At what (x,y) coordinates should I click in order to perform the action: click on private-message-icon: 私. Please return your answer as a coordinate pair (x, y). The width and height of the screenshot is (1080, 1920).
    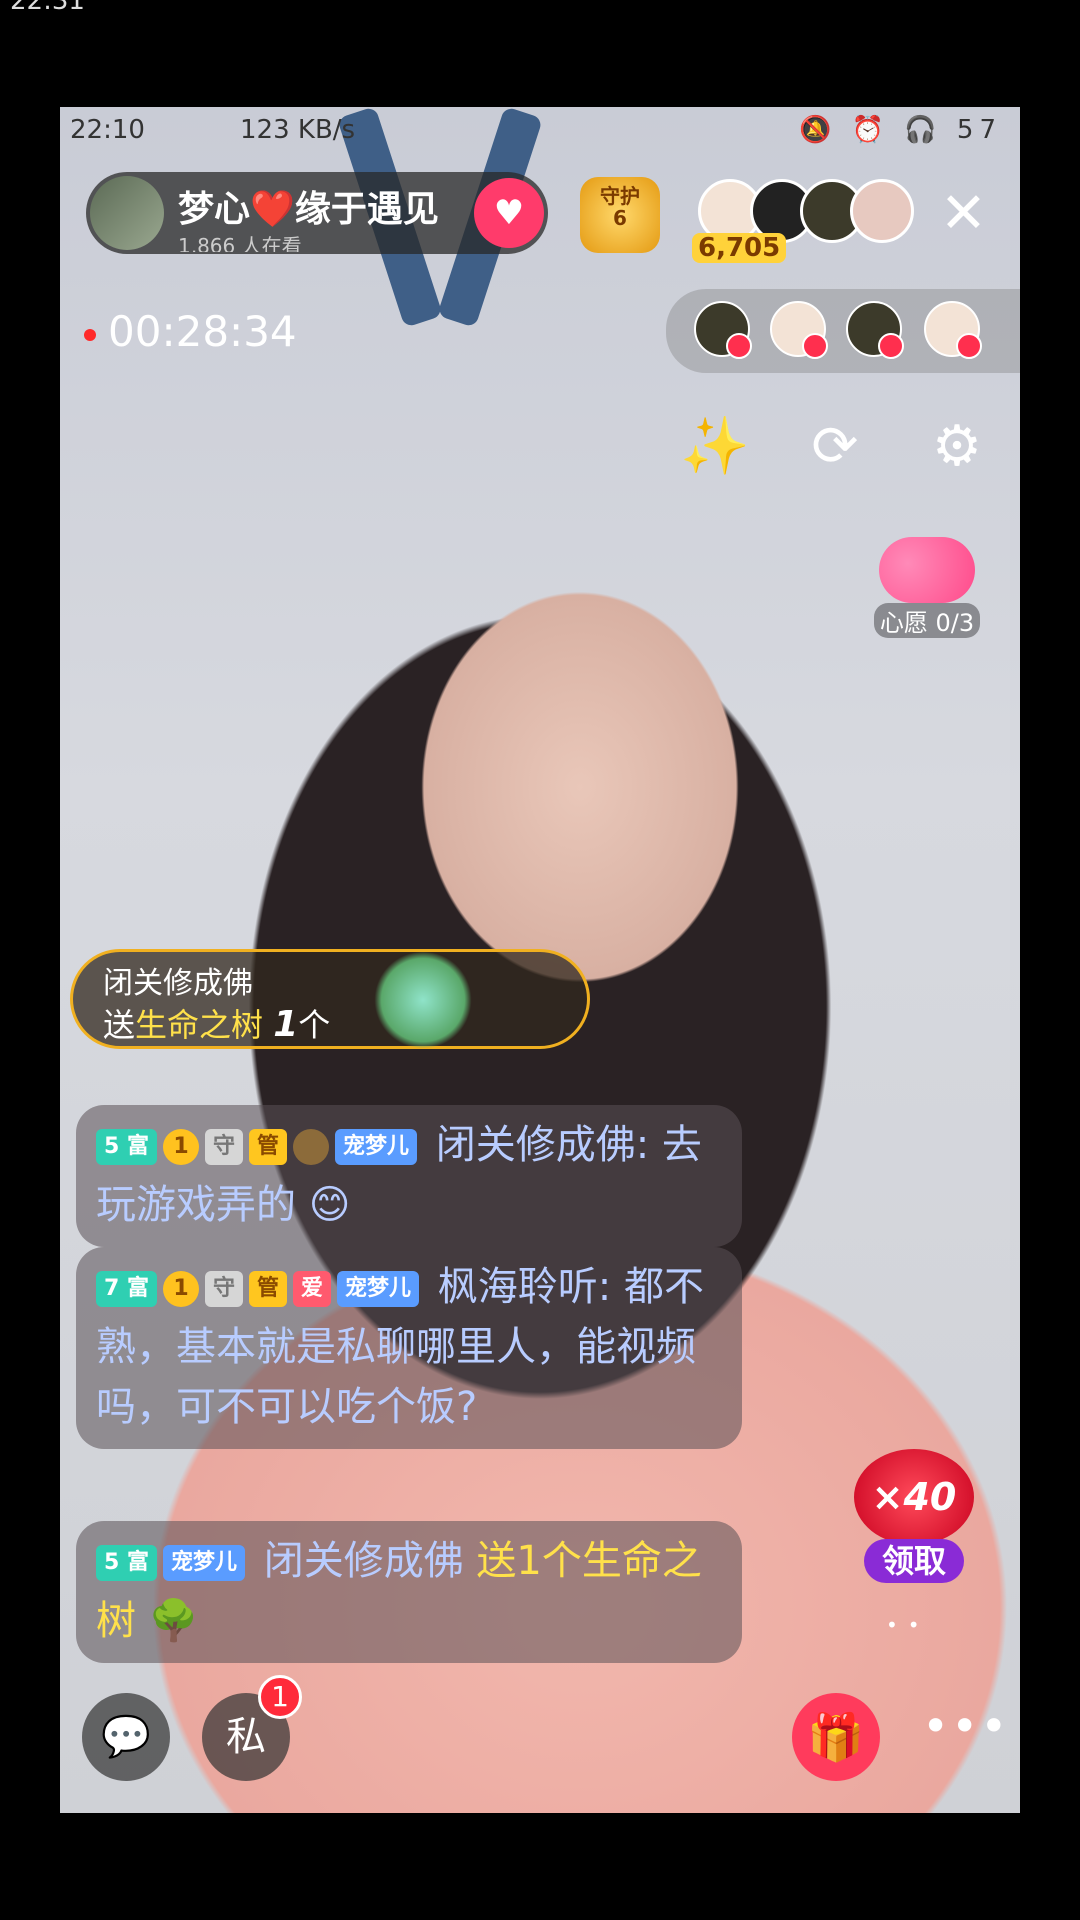
    Looking at the image, I should click on (246, 1737).